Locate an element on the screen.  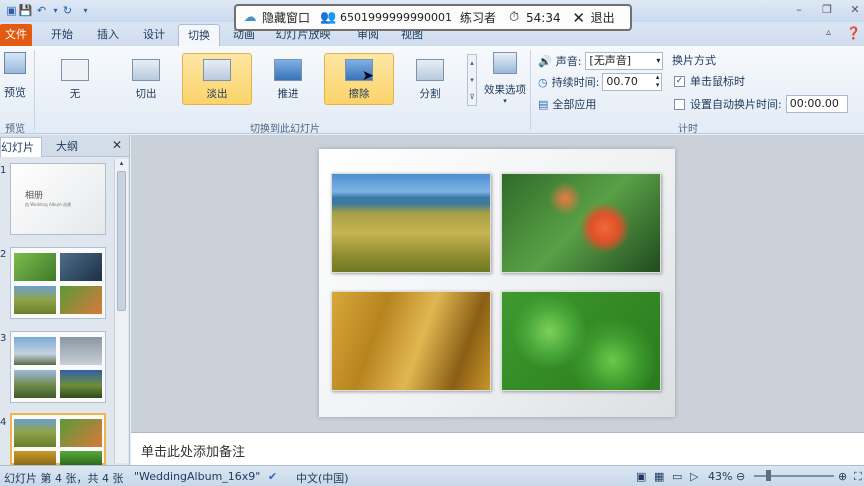
zoom-out-icon: ⊖ is located at coordinates (740, 476).